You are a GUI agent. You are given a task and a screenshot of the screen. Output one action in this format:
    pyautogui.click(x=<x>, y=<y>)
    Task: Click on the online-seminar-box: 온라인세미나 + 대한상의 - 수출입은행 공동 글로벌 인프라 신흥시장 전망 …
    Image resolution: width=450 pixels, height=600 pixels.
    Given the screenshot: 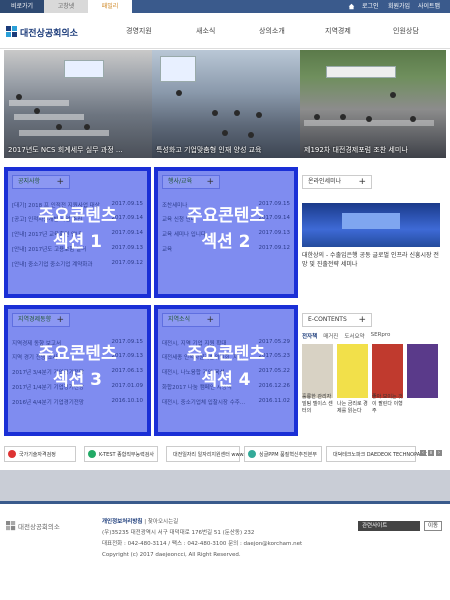 What is the action you would take?
    pyautogui.click(x=371, y=222)
    